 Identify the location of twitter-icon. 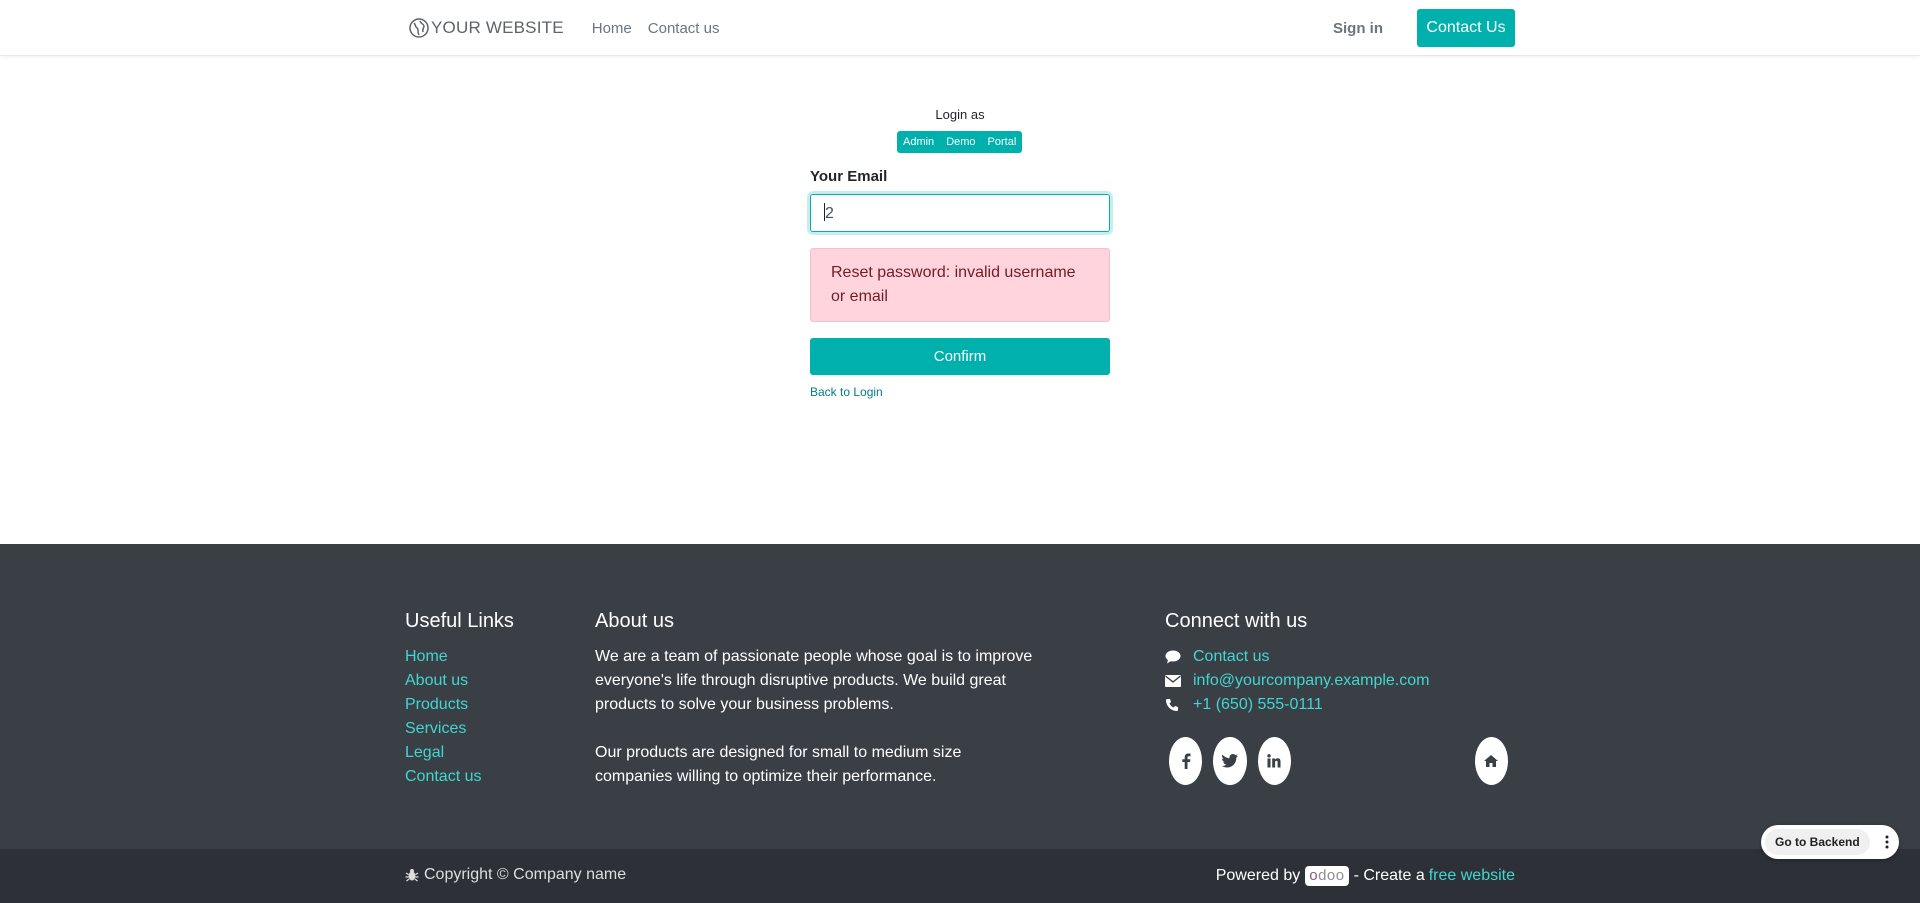
(1229, 761).